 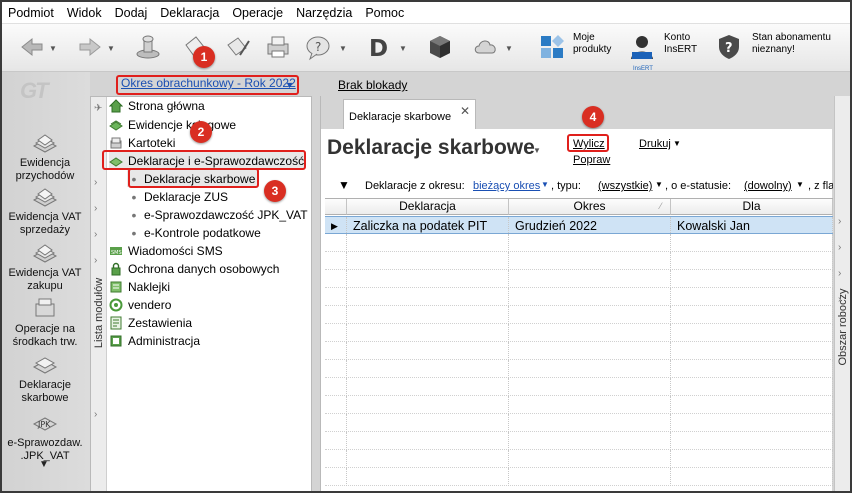 I want to click on stan-abonamentu-label: Stan abonamentu nieznany!, so click(x=791, y=44).